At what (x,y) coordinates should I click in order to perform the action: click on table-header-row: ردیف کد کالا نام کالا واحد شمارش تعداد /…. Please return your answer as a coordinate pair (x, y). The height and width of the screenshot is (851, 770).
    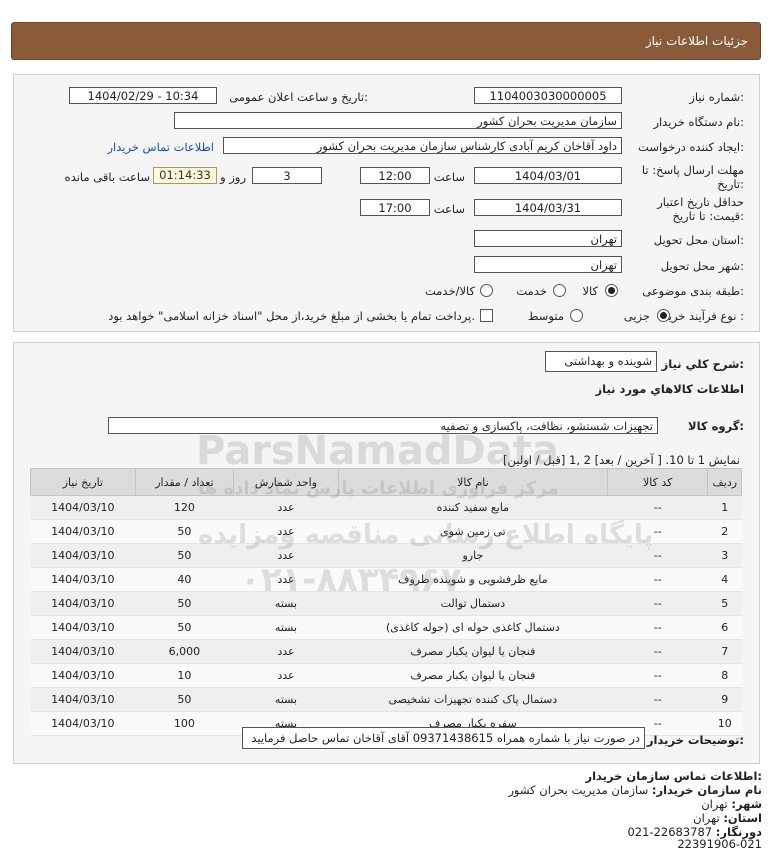
    Looking at the image, I should click on (386, 482).